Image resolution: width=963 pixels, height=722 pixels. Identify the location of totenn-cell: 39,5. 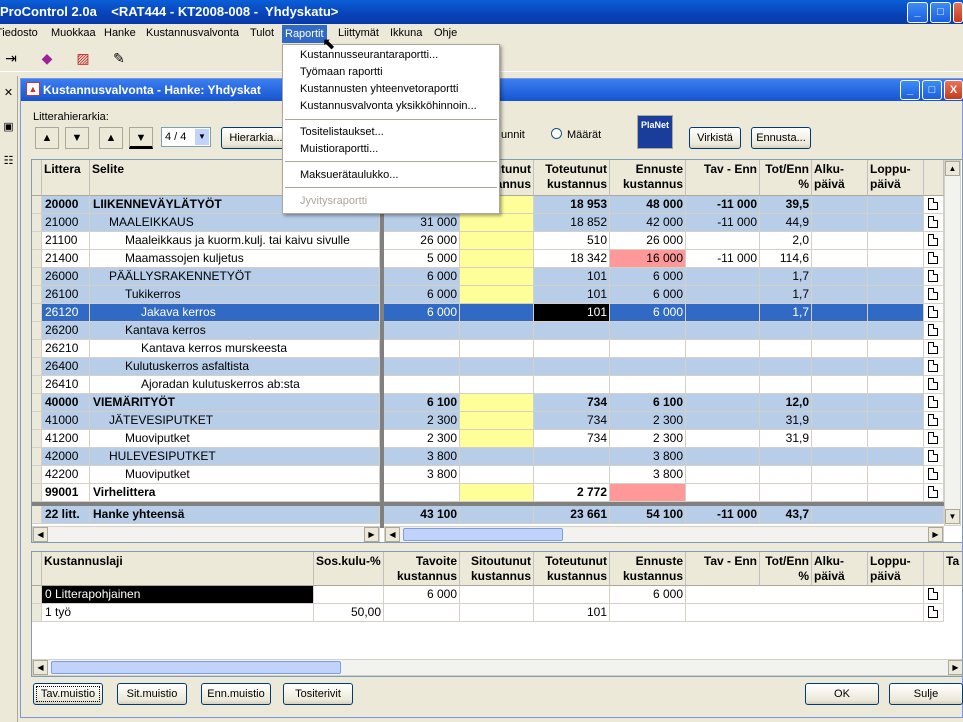
(786, 205).